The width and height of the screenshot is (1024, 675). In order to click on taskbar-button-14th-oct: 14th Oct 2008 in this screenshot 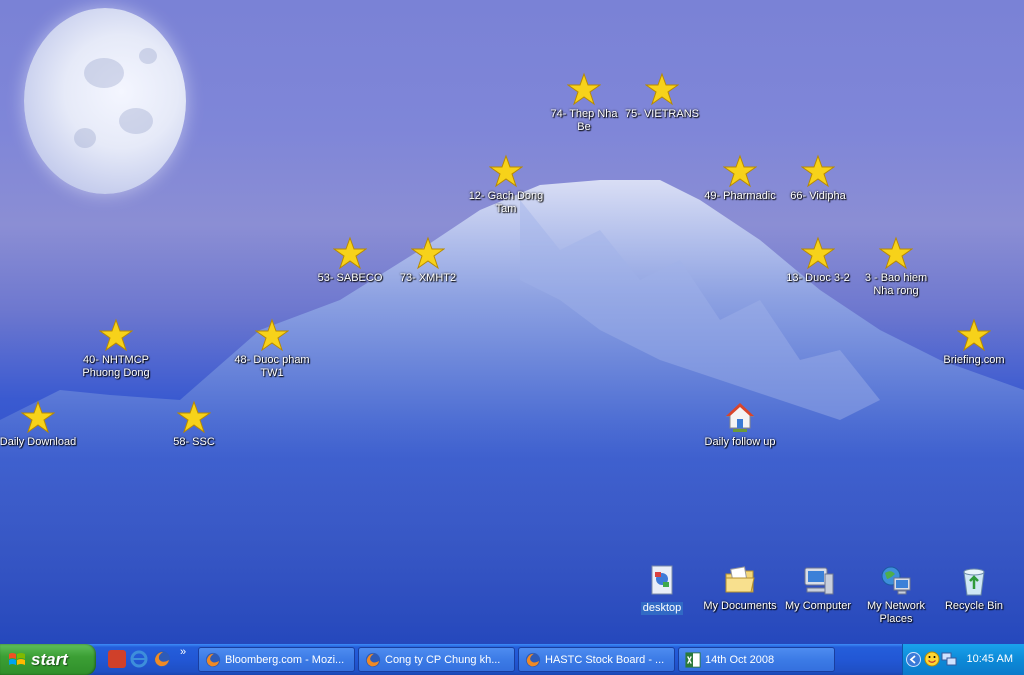, I will do `click(756, 659)`.